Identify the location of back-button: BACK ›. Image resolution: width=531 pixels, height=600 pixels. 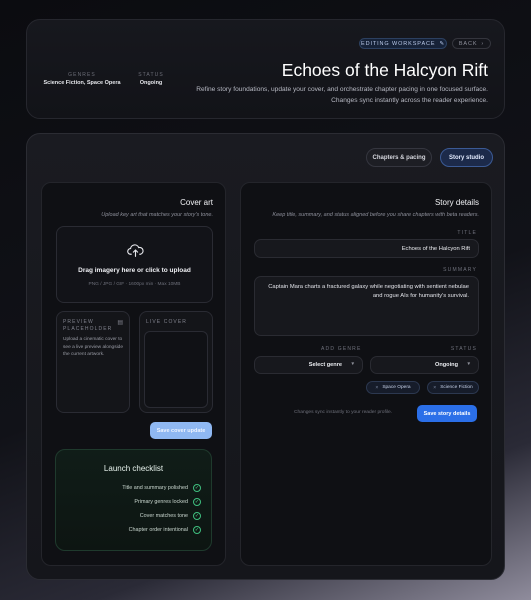
(471, 43).